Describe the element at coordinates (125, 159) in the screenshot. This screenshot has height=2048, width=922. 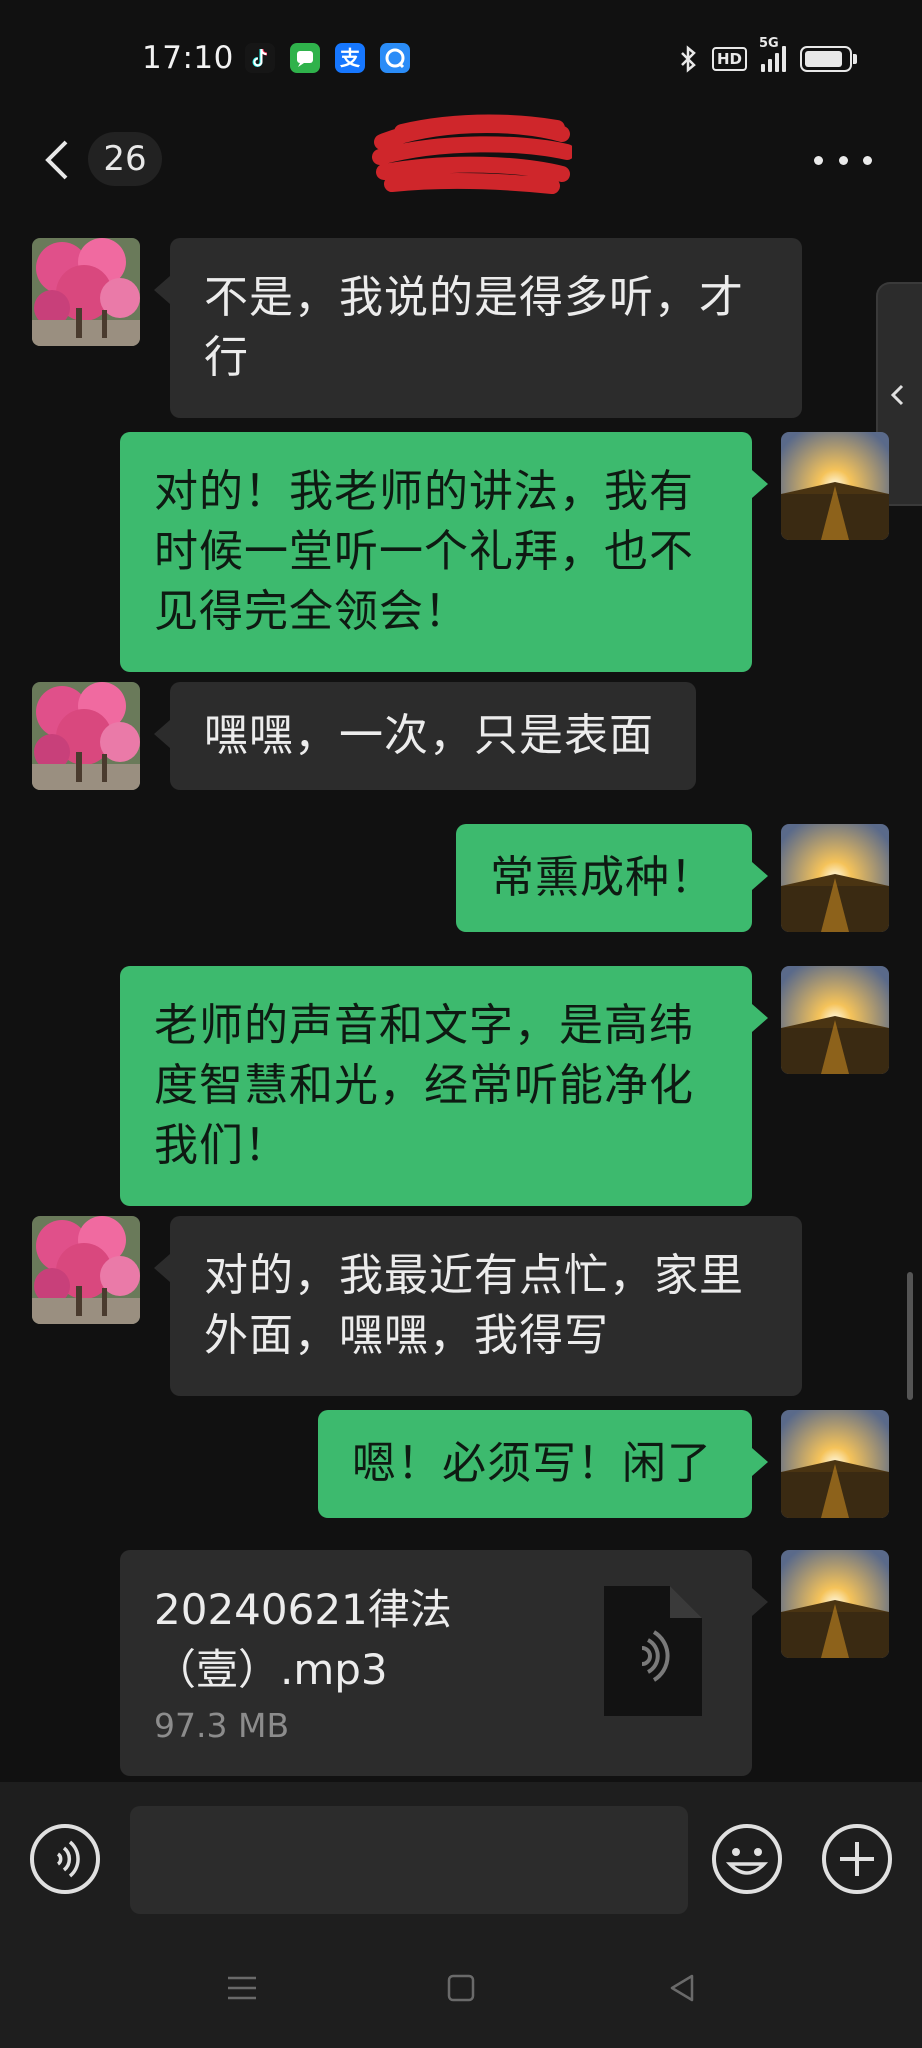
I see `unread-count-badge: 26` at that location.